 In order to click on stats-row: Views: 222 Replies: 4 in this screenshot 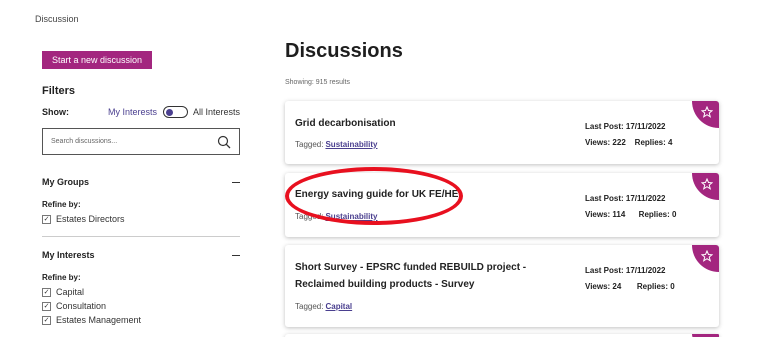, I will do `click(628, 142)`.